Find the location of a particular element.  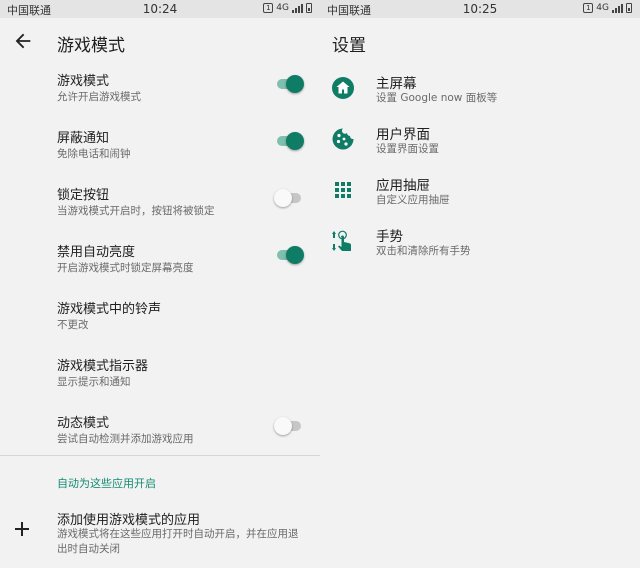

lock-buttons-toggle is located at coordinates (289, 198).